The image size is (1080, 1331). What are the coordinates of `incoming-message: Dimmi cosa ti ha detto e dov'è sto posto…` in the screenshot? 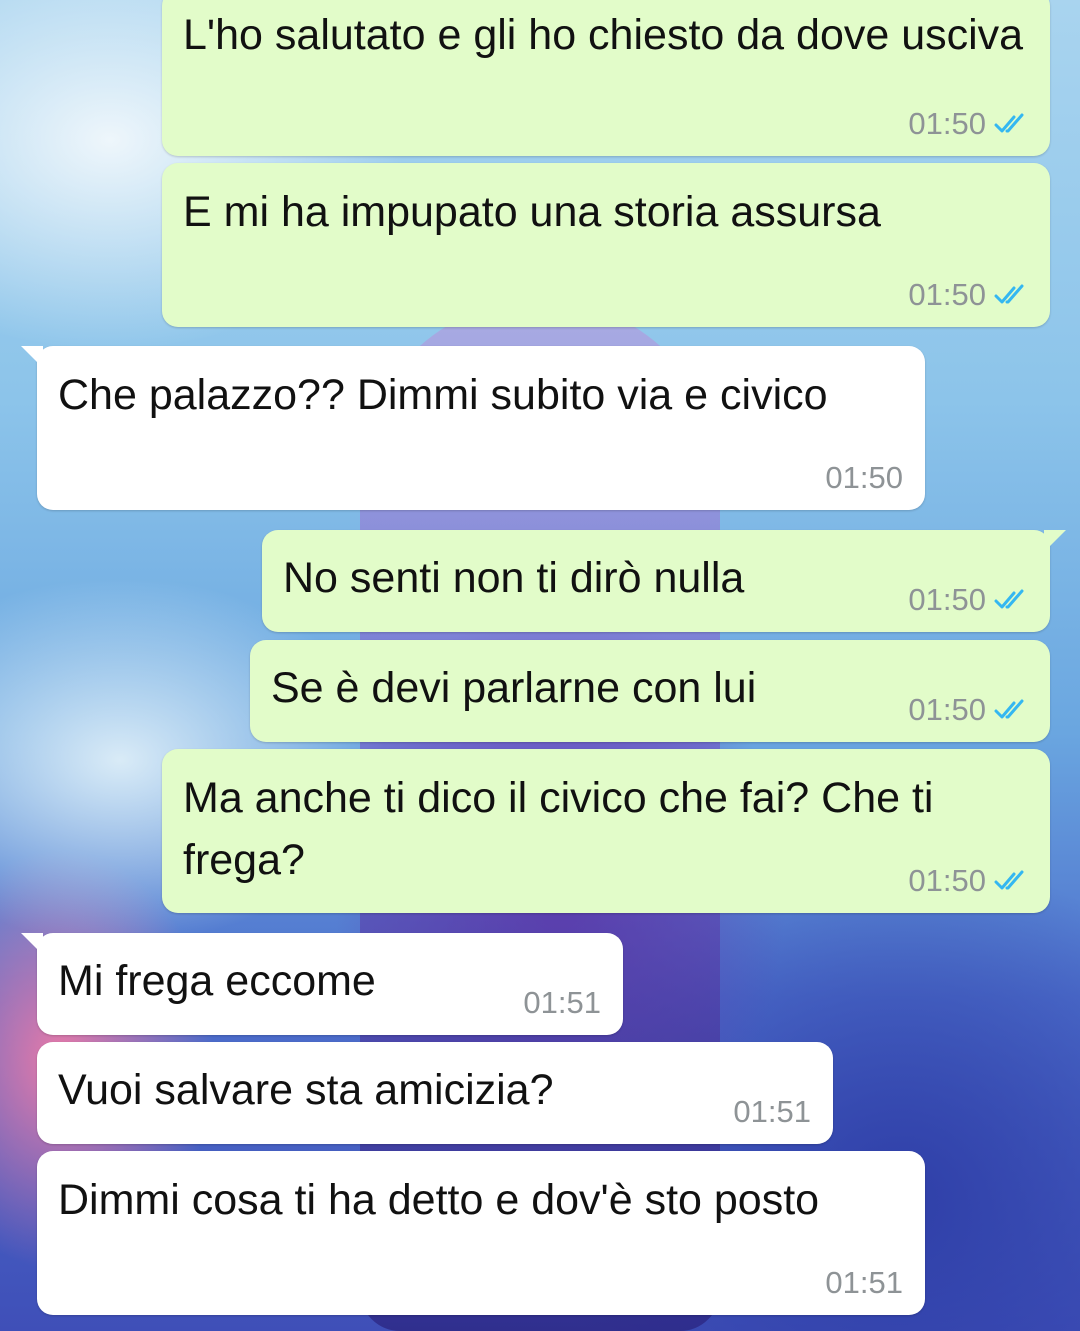 It's located at (481, 1233).